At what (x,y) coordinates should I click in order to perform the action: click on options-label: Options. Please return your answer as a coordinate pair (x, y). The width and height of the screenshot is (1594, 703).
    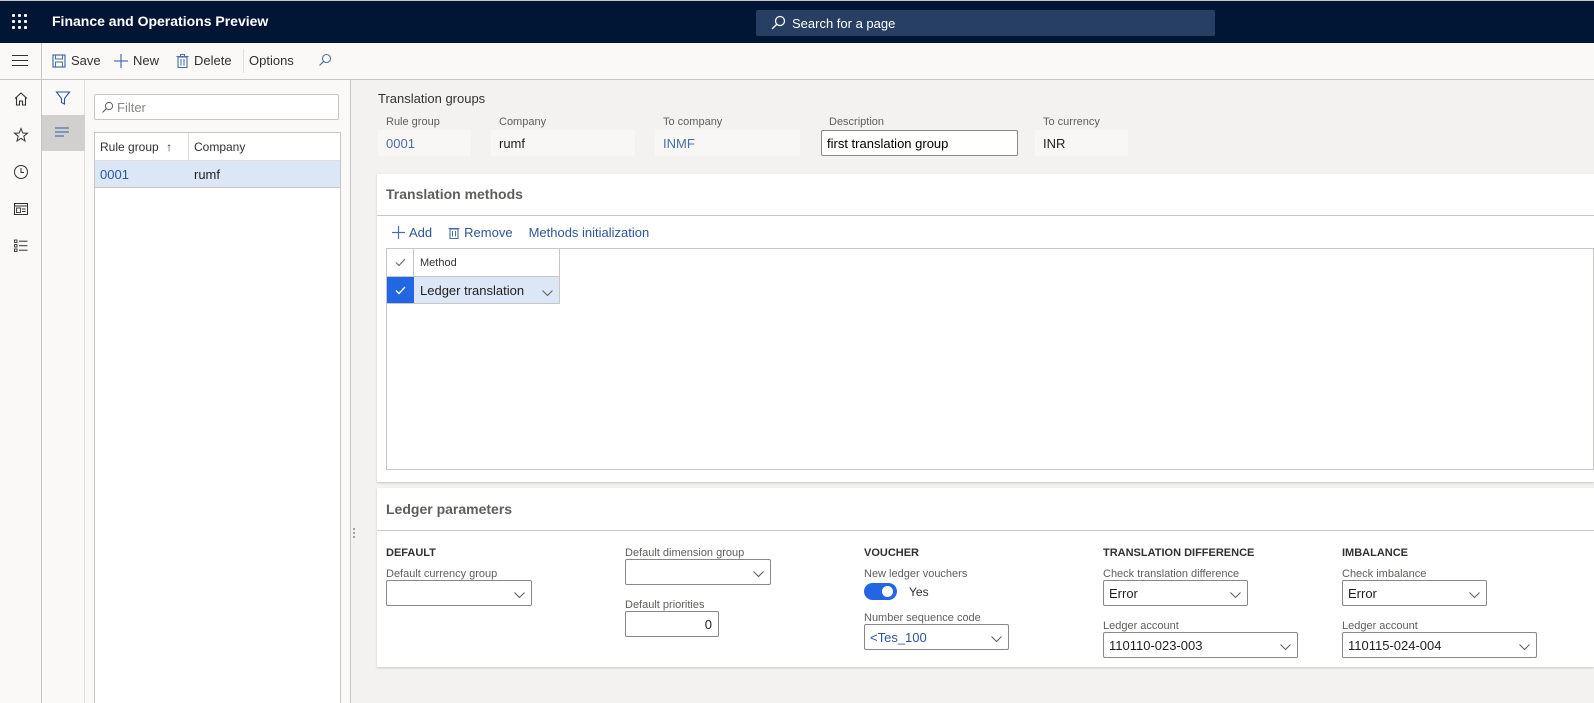
    Looking at the image, I should click on (271, 60).